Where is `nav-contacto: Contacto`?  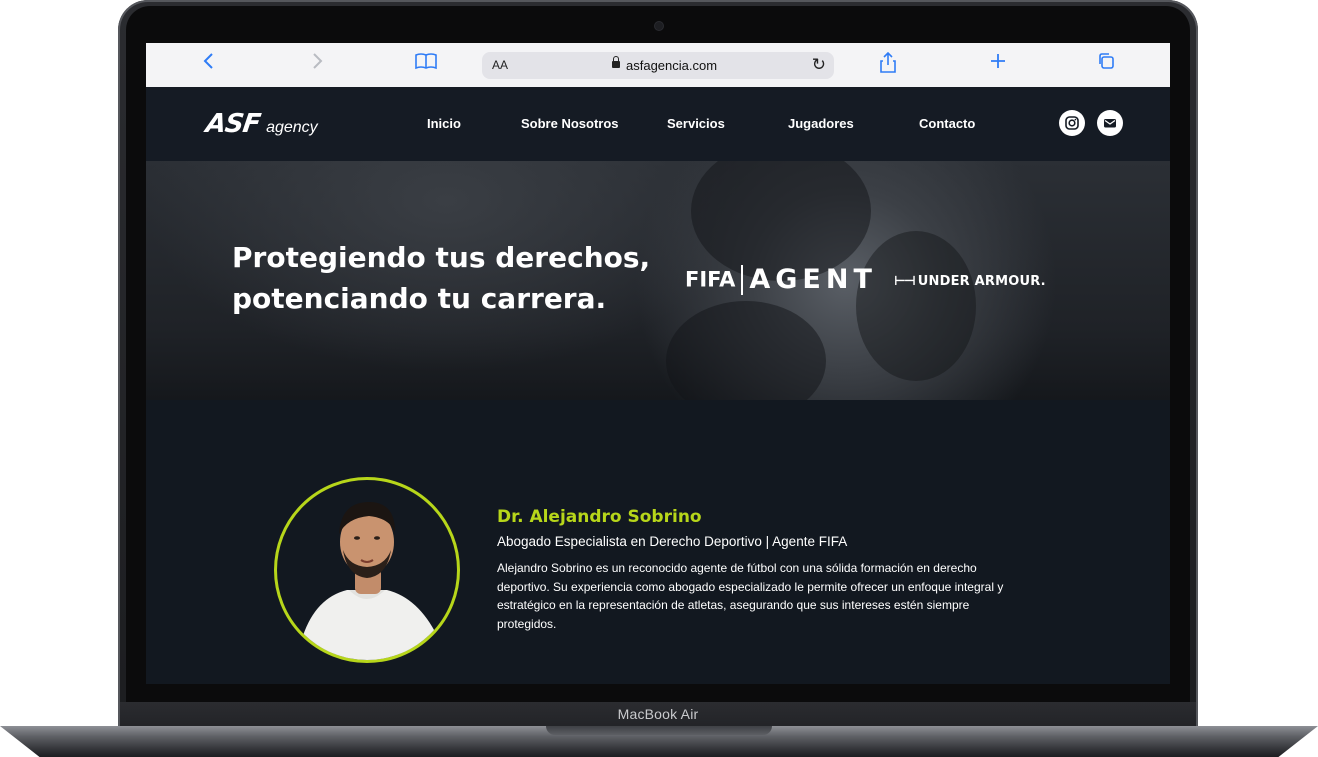
nav-contacto: Contacto is located at coordinates (947, 123).